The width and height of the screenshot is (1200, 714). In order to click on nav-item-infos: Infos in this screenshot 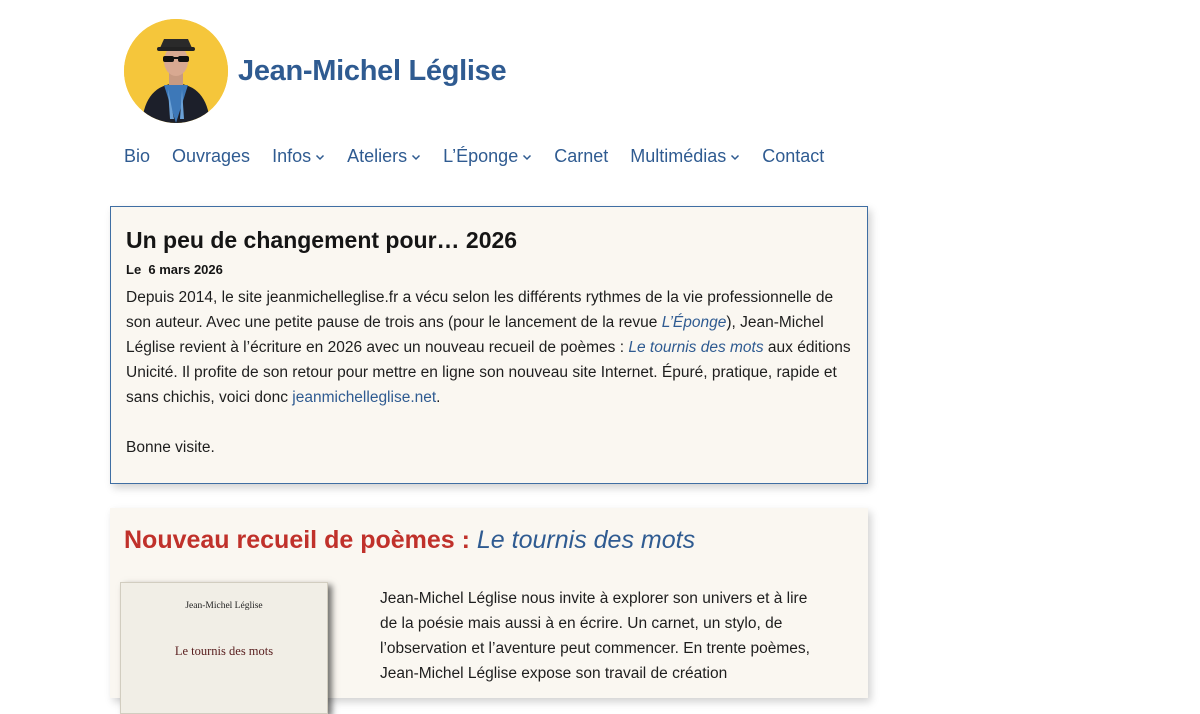, I will do `click(298, 156)`.